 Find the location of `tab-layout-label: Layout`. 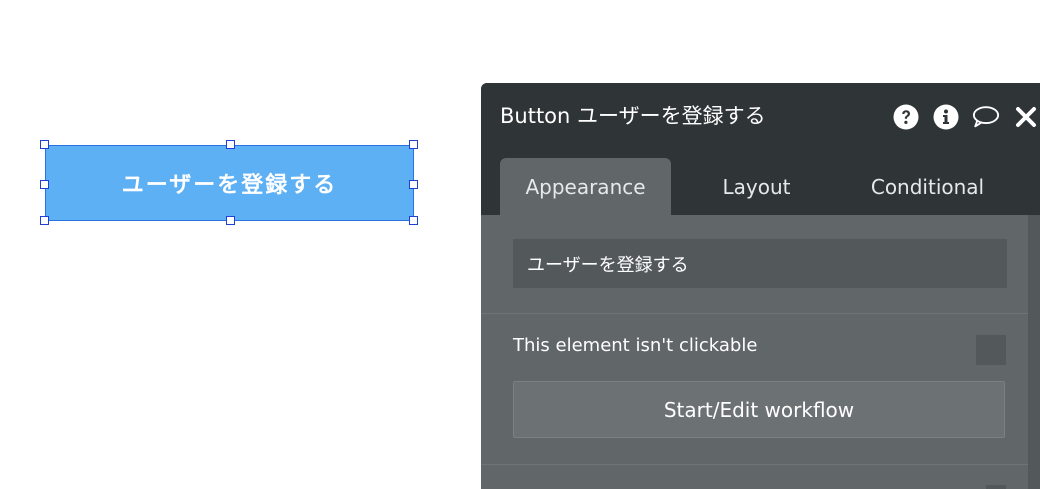

tab-layout-label: Layout is located at coordinates (756, 186).